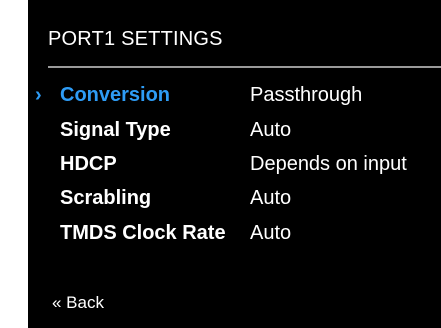 The image size is (441, 328). What do you see at coordinates (234, 236) in the screenshot?
I see `setting-row-tmds-clock-rate: TMDS Clock Rate Auto` at bounding box center [234, 236].